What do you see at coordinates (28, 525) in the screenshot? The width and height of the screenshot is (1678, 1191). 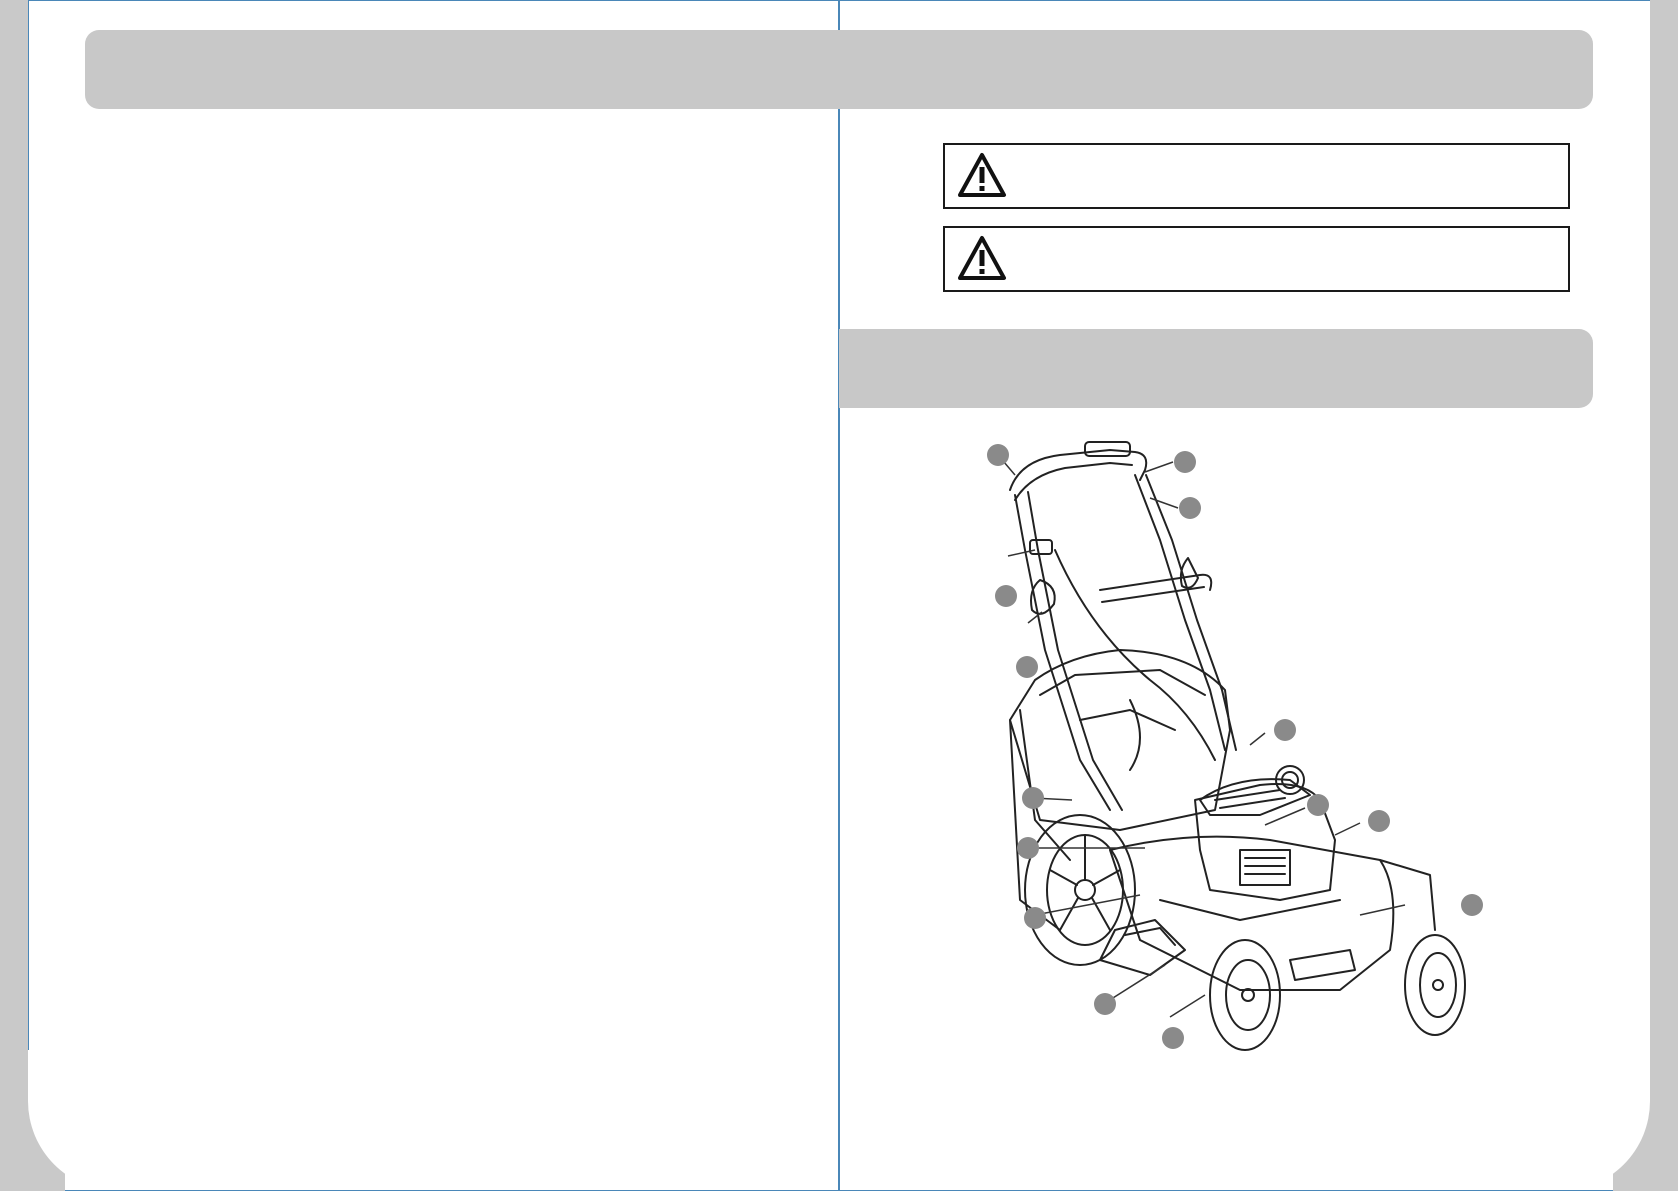 I see `left-frame-line` at bounding box center [28, 525].